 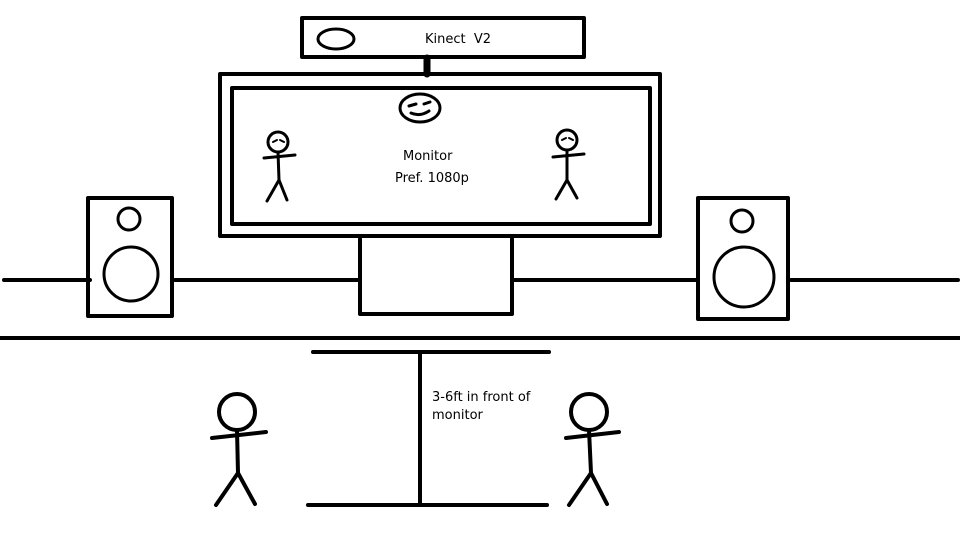 I want to click on monitor-stand, so click(x=436, y=275).